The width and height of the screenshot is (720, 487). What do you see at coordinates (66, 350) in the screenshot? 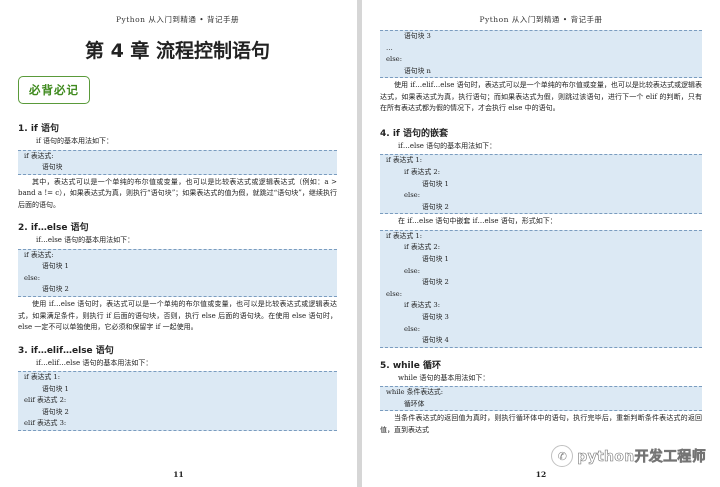
I see `section-heading-if-elif-else: 3. if…elif…else 语句` at bounding box center [66, 350].